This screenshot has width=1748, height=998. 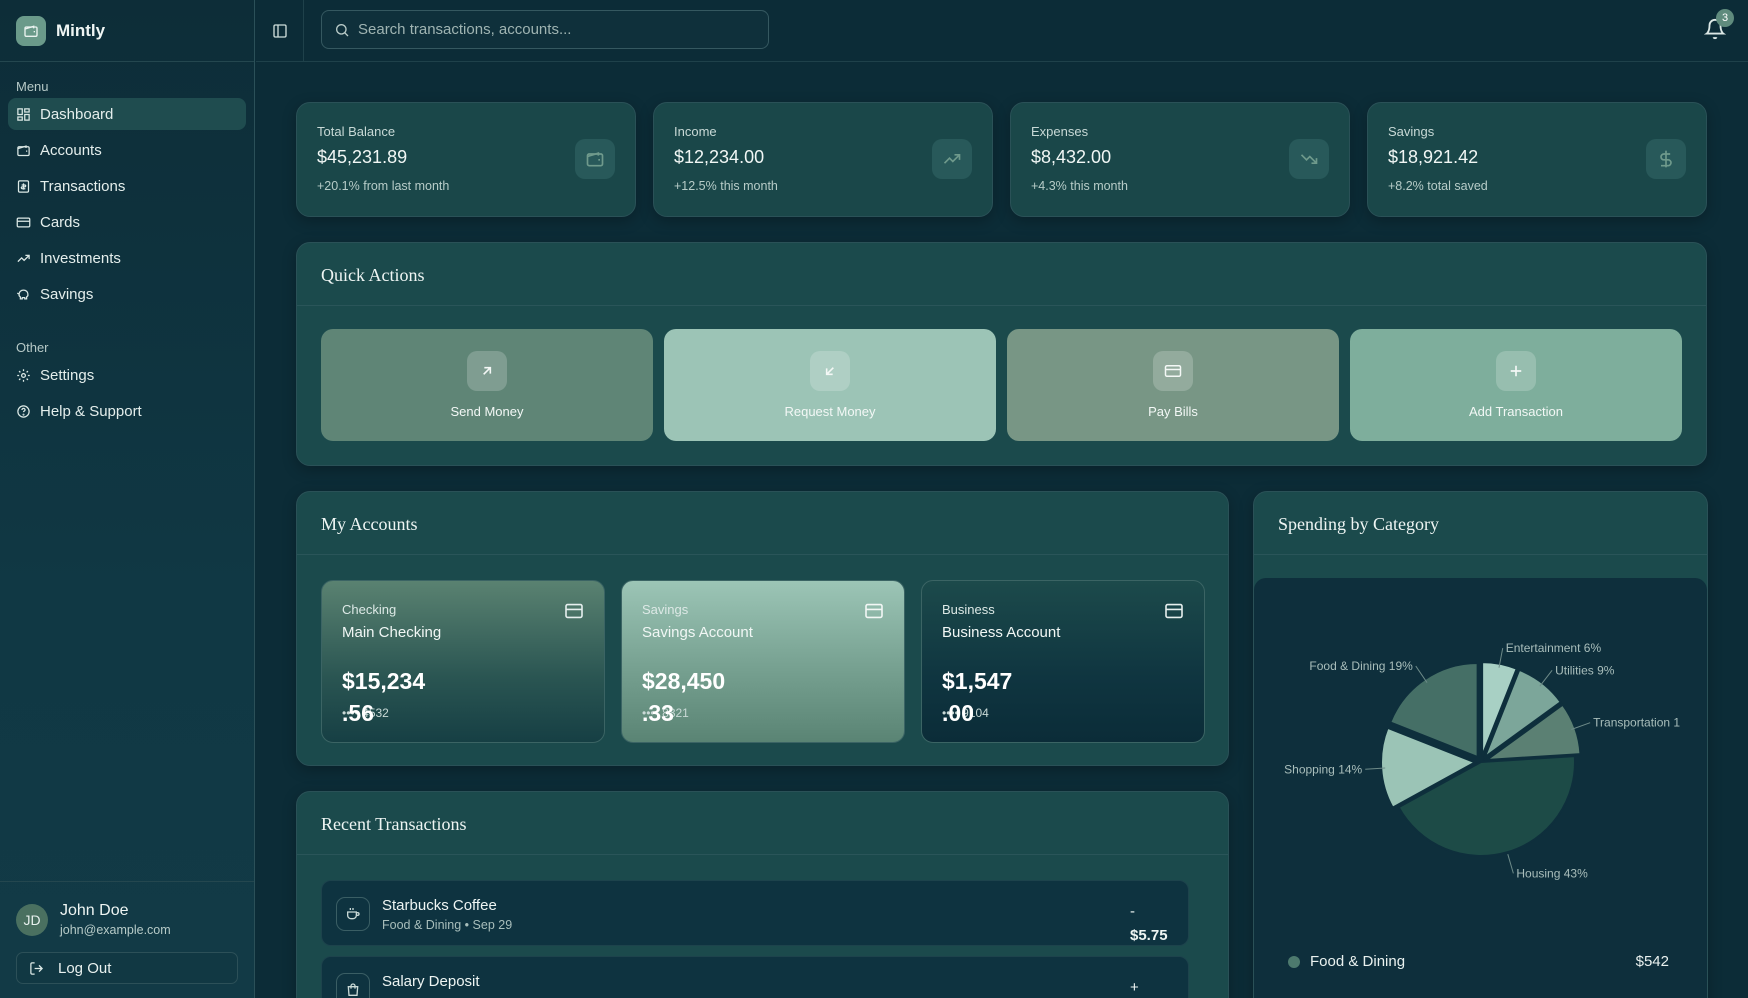 I want to click on user-email: john@example.com, so click(x=115, y=930).